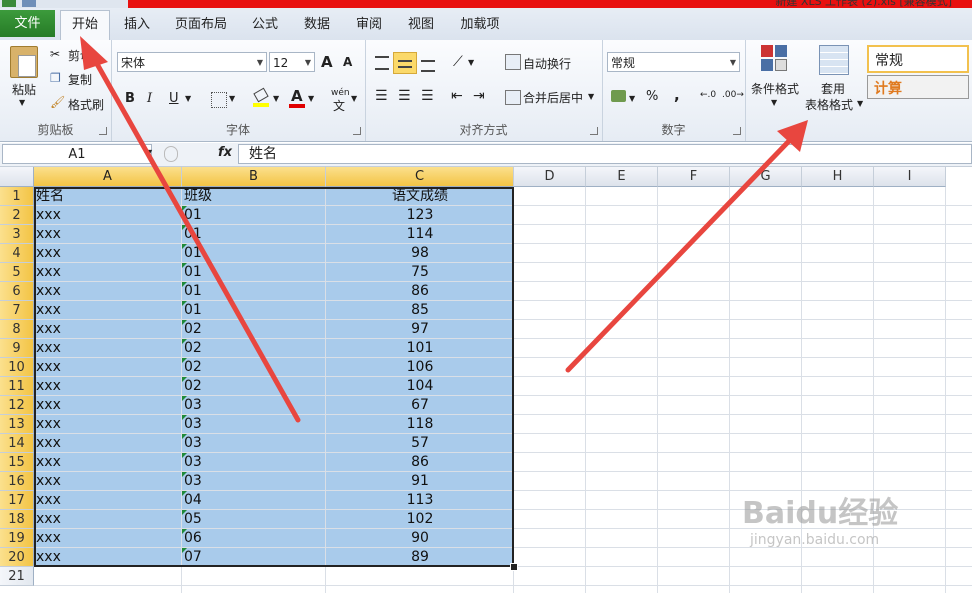 The width and height of the screenshot is (972, 593). Describe the element at coordinates (815, 540) in the screenshot. I see `watermark-url: jingyan.baidu.com` at that location.